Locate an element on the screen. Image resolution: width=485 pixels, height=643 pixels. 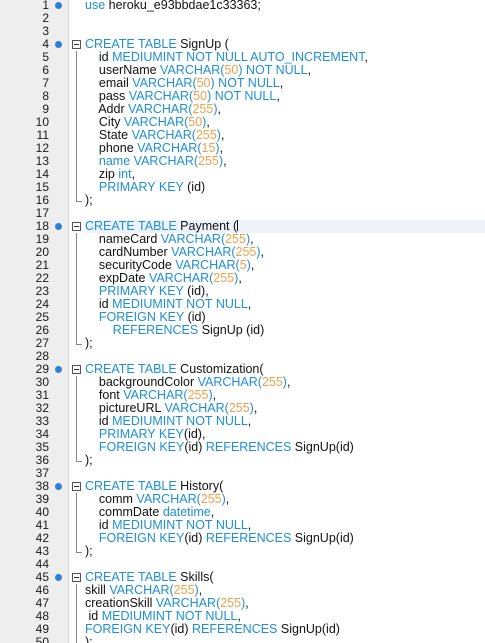
code-line: 1 use heroku_e93bbdae1c33363; is located at coordinates (242, 6).